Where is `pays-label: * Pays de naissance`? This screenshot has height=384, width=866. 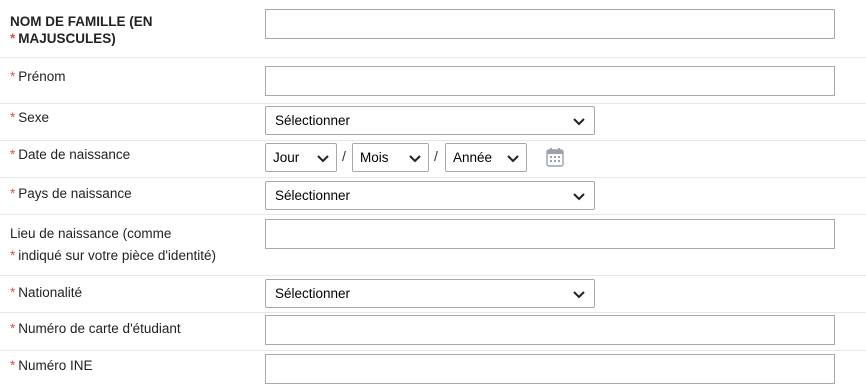 pays-label: * Pays de naissance is located at coordinates (71, 193).